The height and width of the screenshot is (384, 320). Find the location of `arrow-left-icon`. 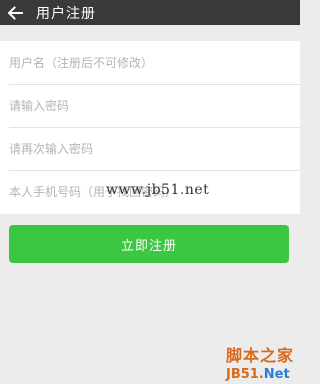

arrow-left-icon is located at coordinates (15, 12).